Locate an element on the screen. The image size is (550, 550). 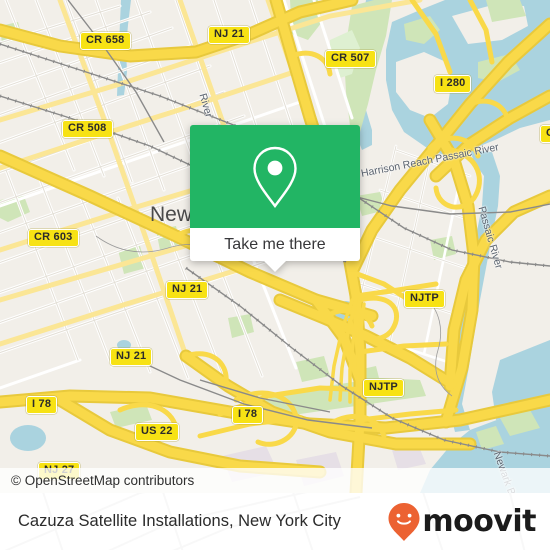
popup-action: Take me there is located at coordinates (275, 244).